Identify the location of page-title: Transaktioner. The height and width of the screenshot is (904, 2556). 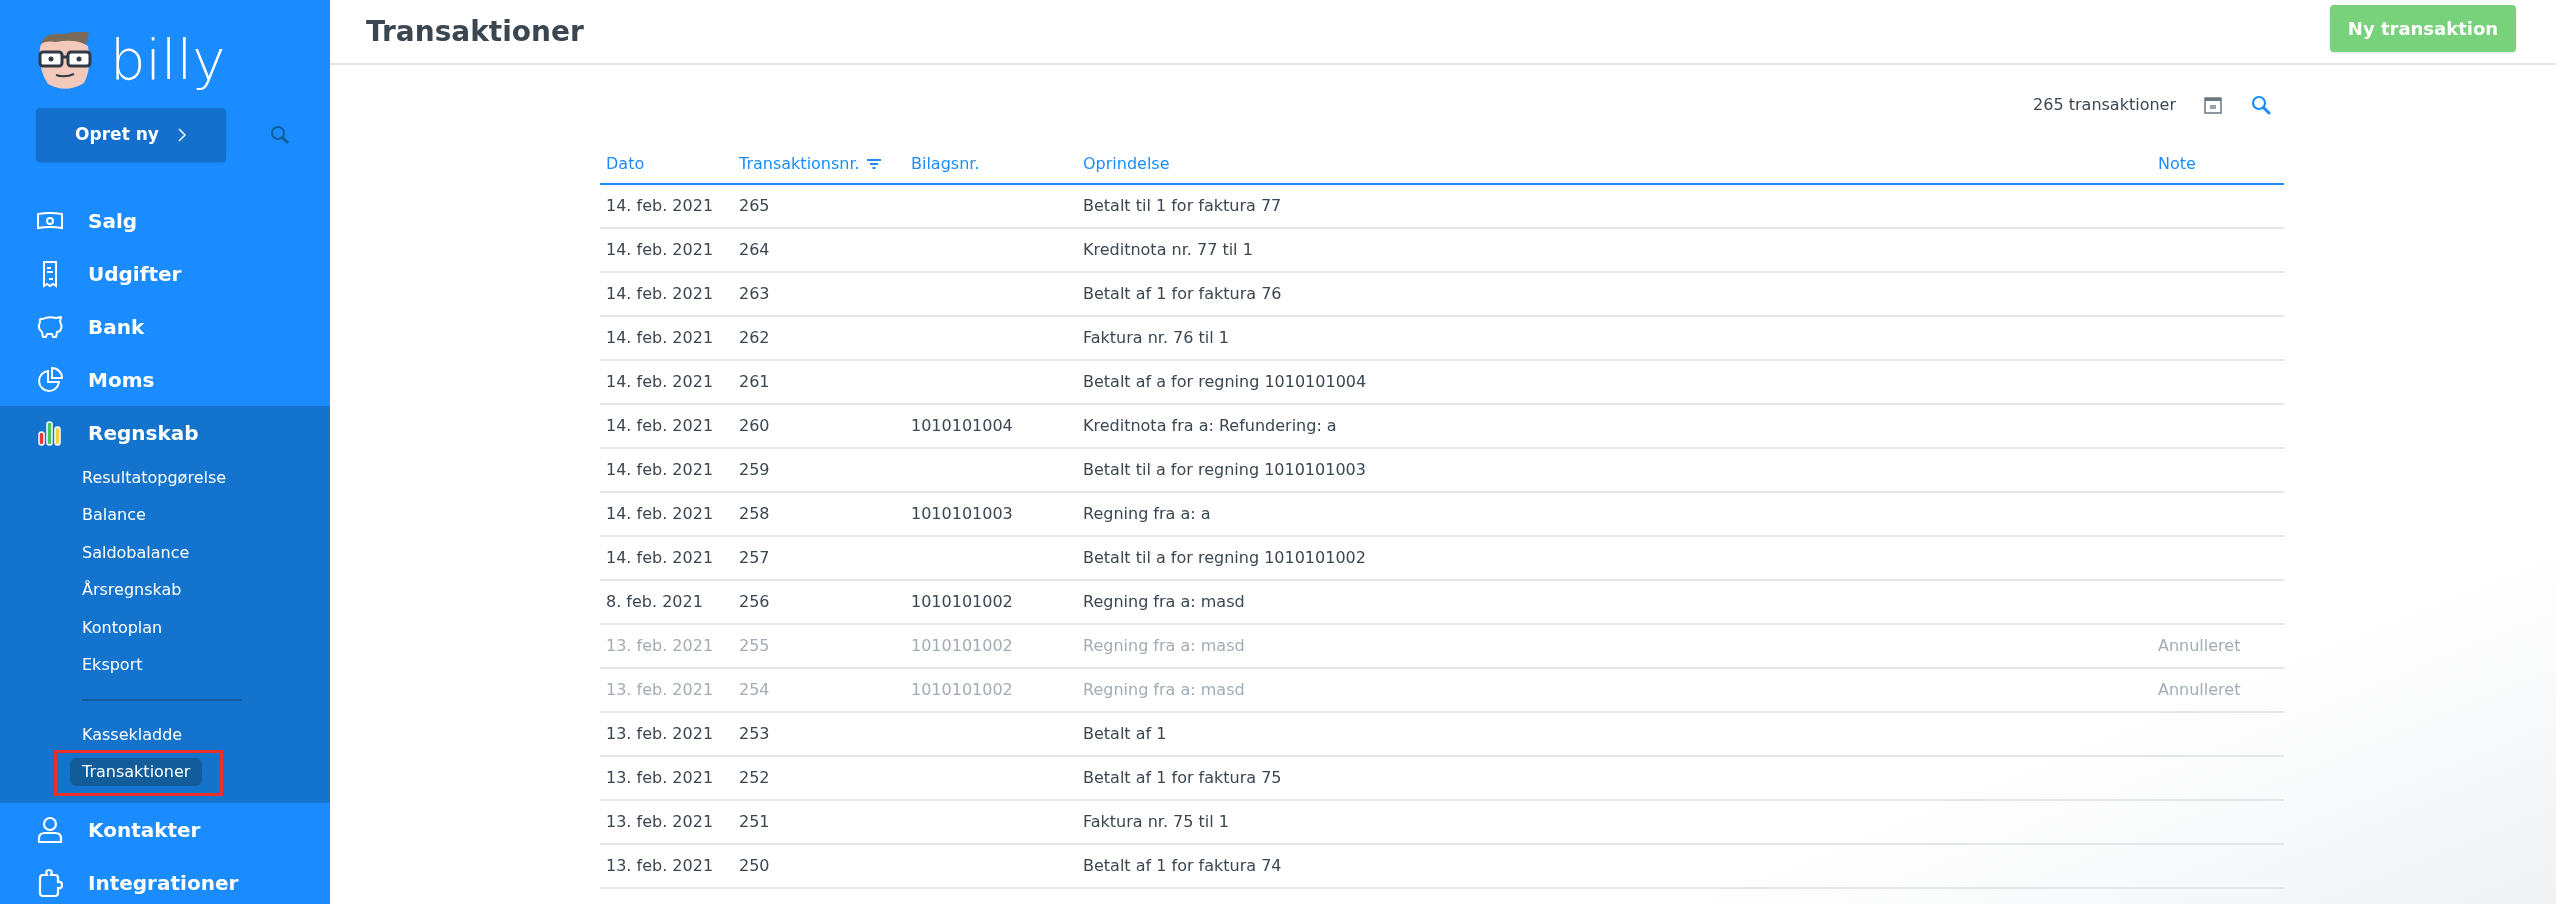
(475, 31).